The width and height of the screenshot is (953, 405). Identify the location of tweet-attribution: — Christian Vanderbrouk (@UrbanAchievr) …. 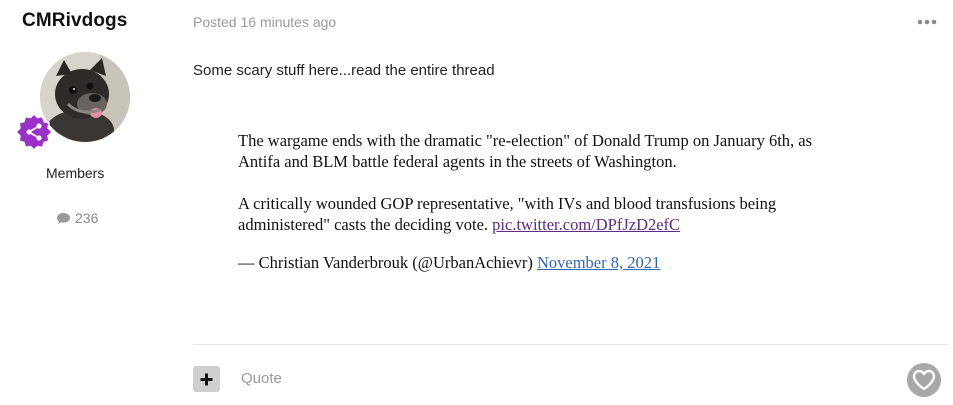
(543, 262).